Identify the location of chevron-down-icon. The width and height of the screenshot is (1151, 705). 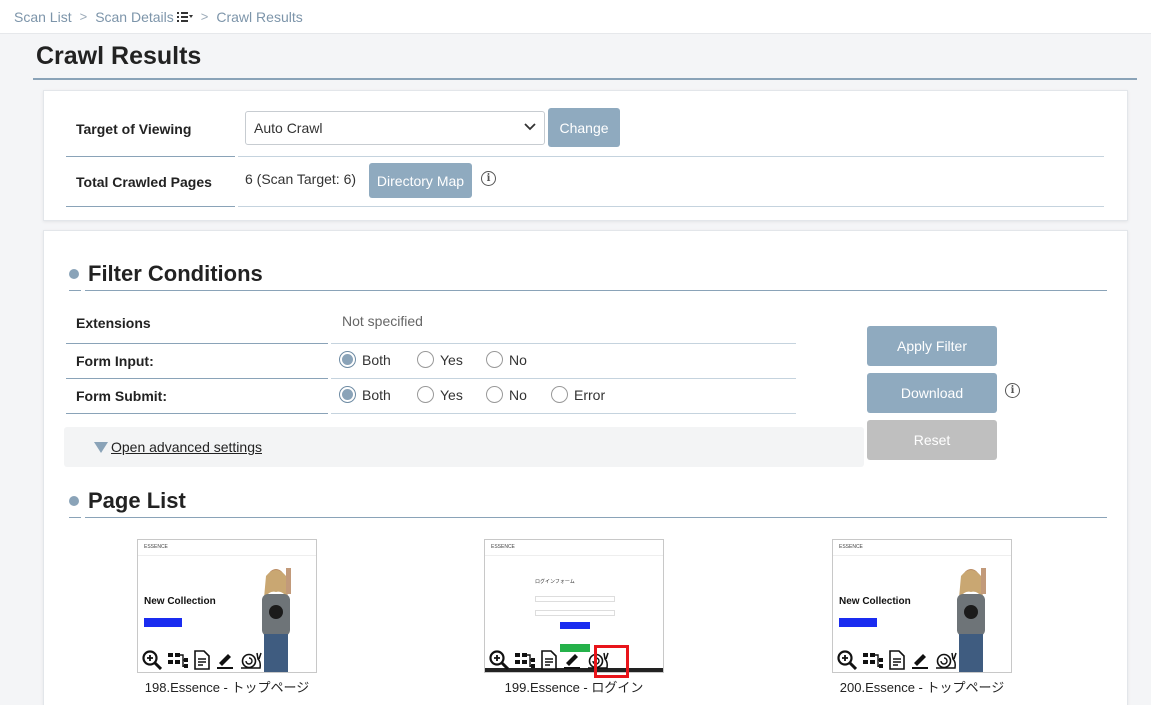
(530, 128).